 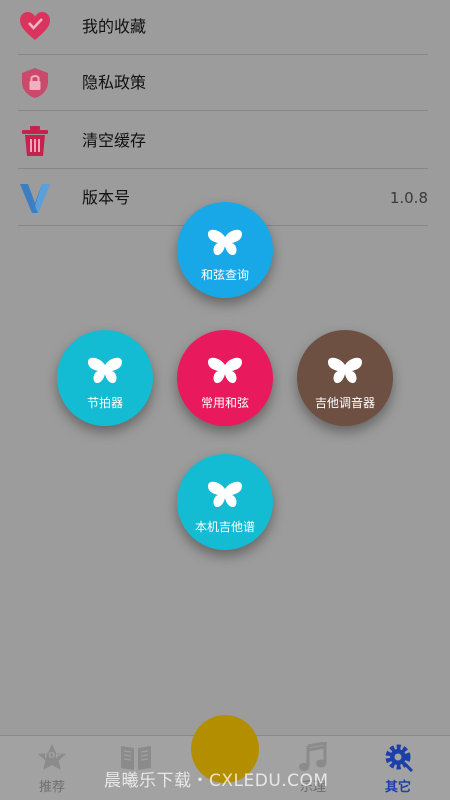 I want to click on local-guitar-tabs-label: 本机吉他谱, so click(x=224, y=527).